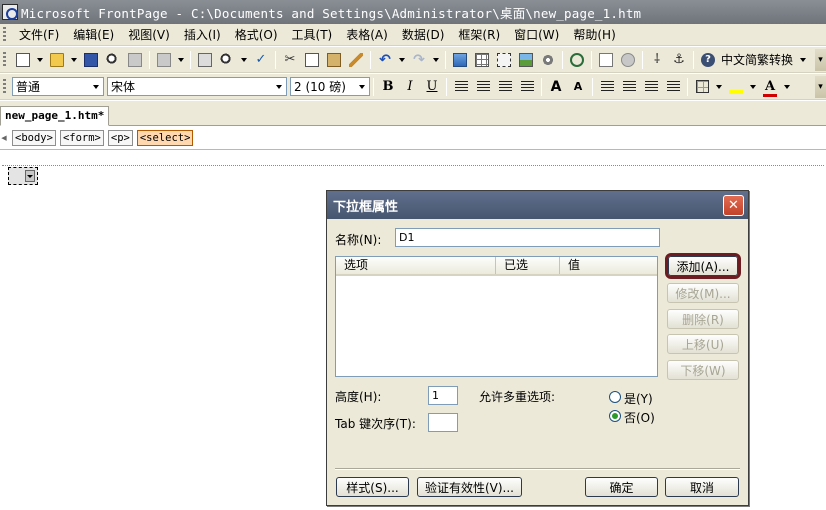 Image resolution: width=826 pixels, height=510 pixels. What do you see at coordinates (197, 86) in the screenshot?
I see `font-select: 宋体` at bounding box center [197, 86].